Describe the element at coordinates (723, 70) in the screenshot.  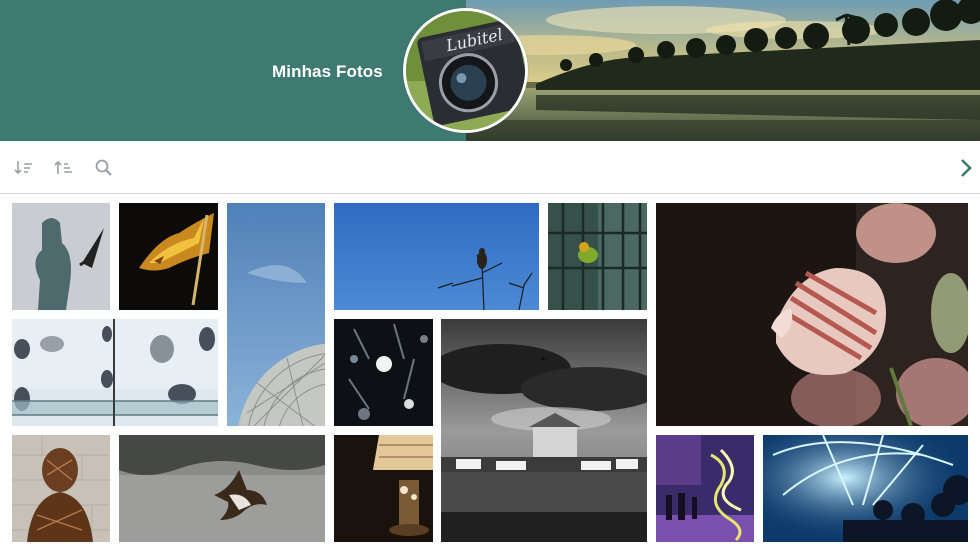
I see `cover-photo` at that location.